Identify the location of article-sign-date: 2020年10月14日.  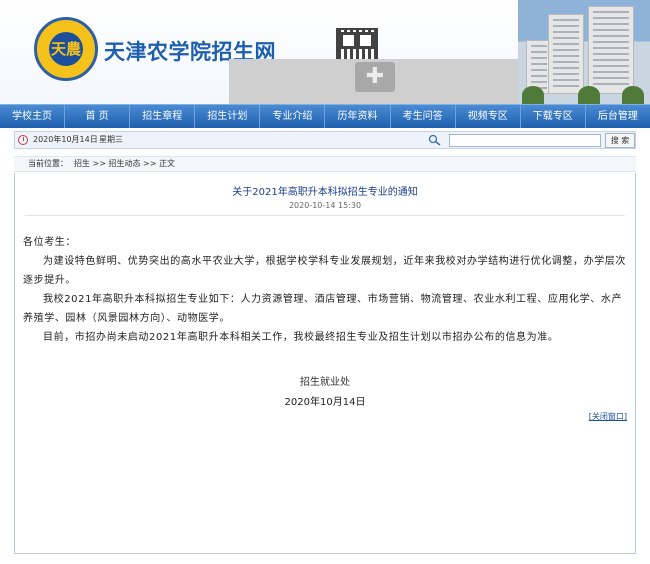
(325, 402).